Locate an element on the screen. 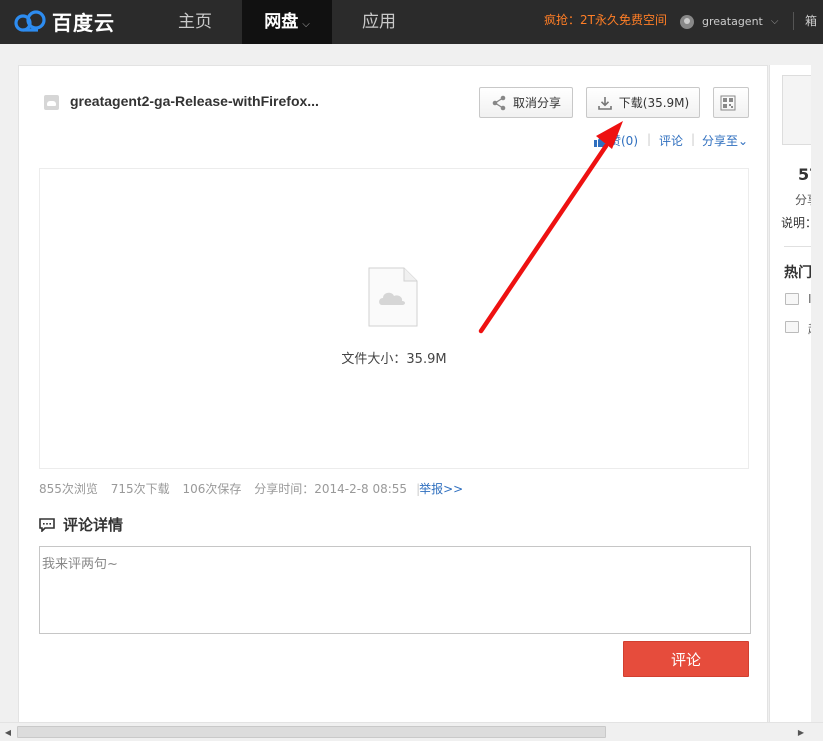 The height and width of the screenshot is (741, 823). share-to-dropdown: 分享至⌄ is located at coordinates (725, 140).